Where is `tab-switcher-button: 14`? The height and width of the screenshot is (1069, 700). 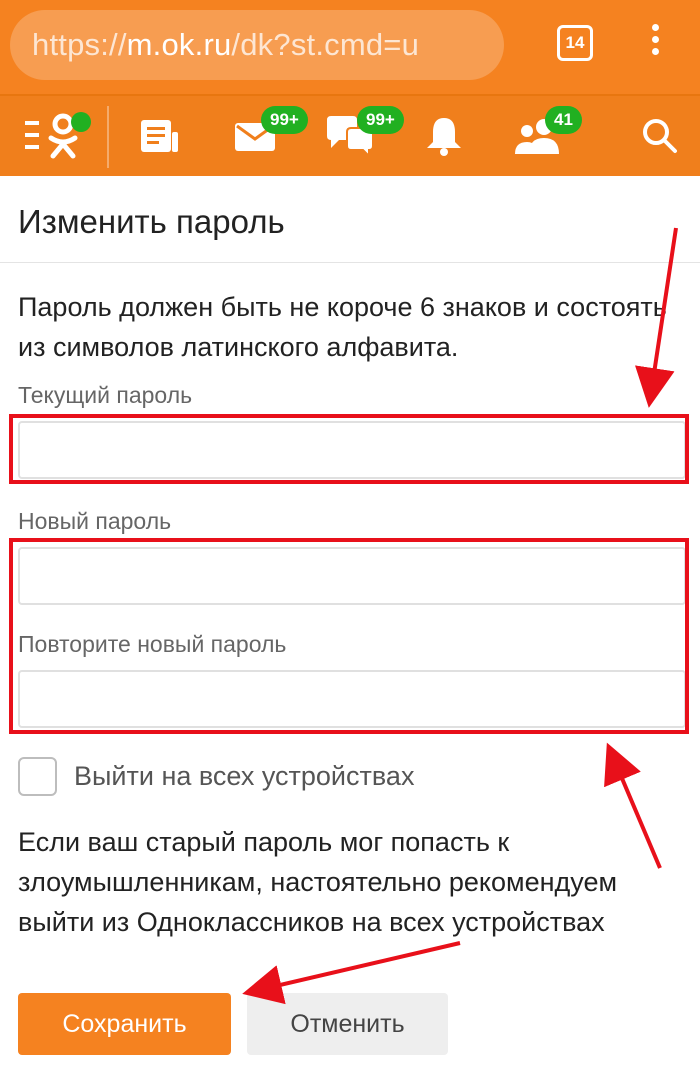
tab-switcher-button: 14 is located at coordinates (575, 43).